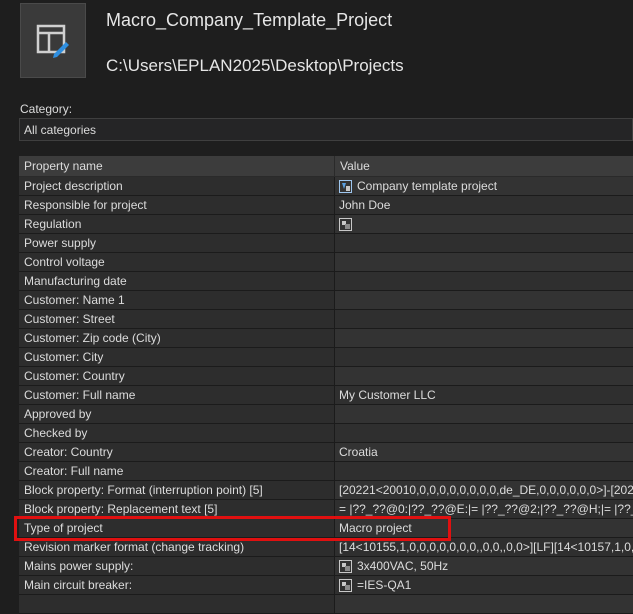 The width and height of the screenshot is (633, 614). I want to click on property-name: Creator: Country, so click(177, 452).